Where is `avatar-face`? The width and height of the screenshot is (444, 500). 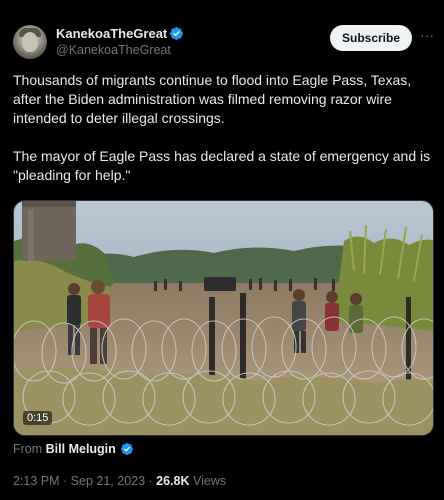
avatar-face is located at coordinates (30, 42).